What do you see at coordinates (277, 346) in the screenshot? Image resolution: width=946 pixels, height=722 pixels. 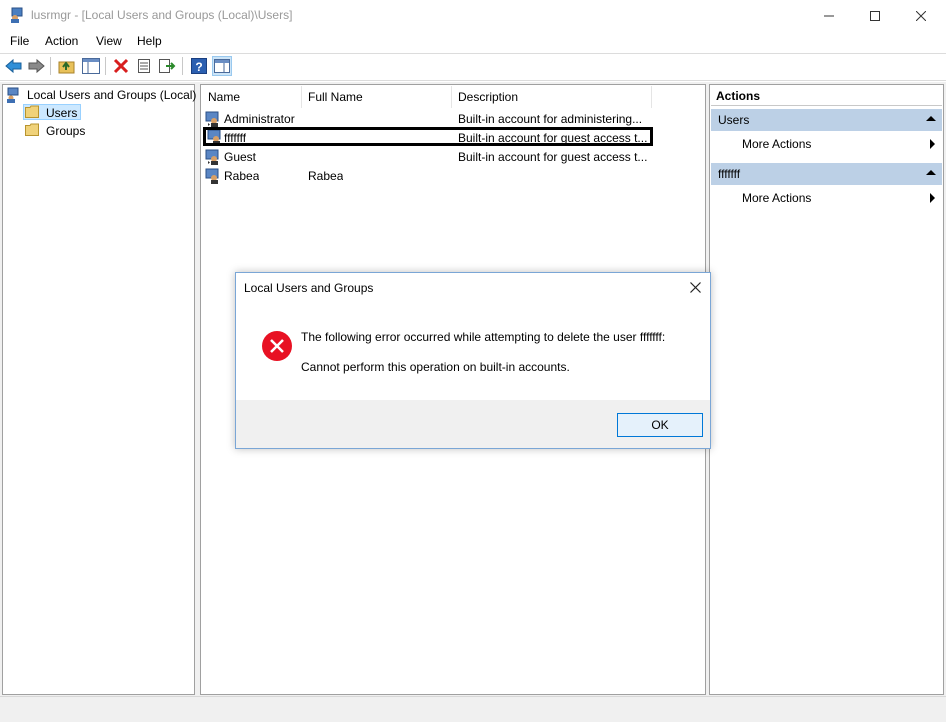 I see `error-icon` at bounding box center [277, 346].